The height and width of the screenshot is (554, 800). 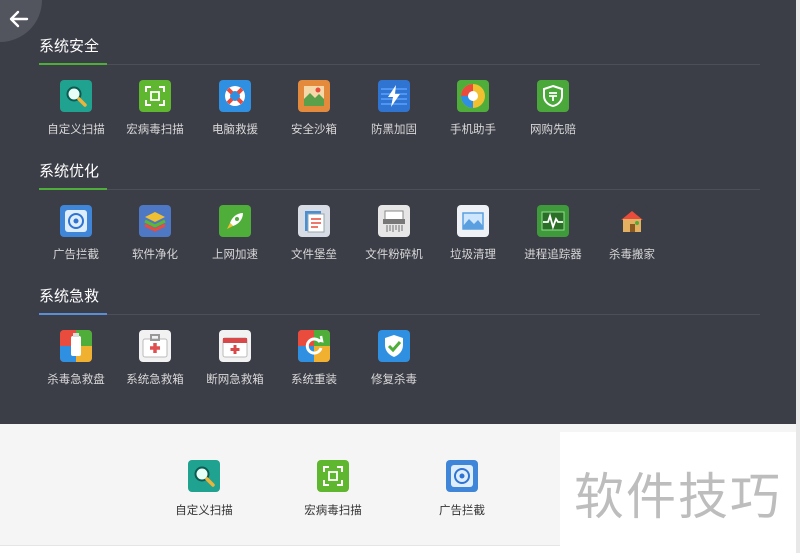 What do you see at coordinates (553, 96) in the screenshot?
I see `shop-shield-icon` at bounding box center [553, 96].